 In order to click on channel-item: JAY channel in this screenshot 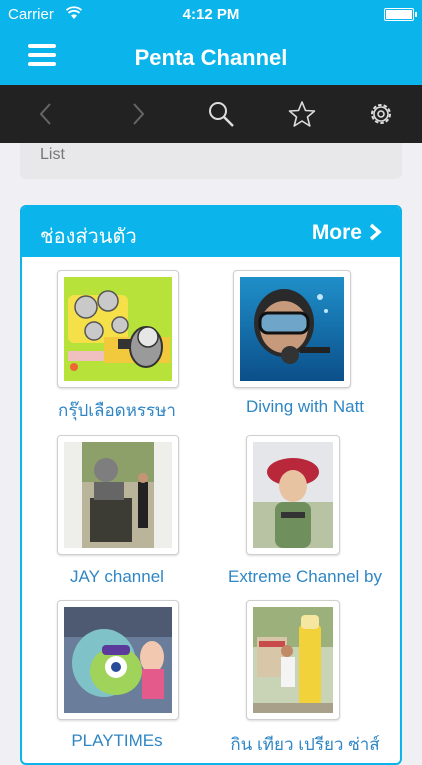, I will do `click(117, 512)`.